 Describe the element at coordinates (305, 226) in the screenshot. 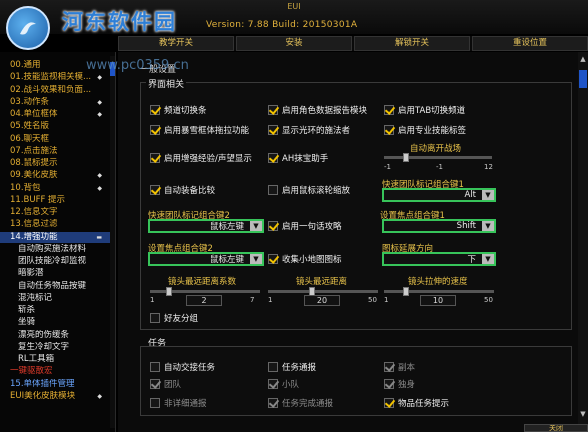

I see `ui-checkbox: 启用一句话攻略` at that location.